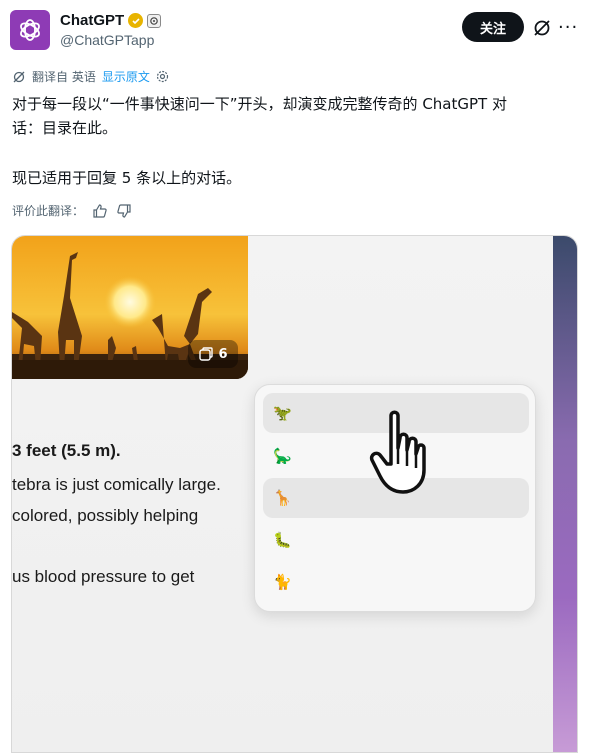 The height and width of the screenshot is (753, 590). I want to click on chat-line: tebra is just comically large., so click(116, 484).